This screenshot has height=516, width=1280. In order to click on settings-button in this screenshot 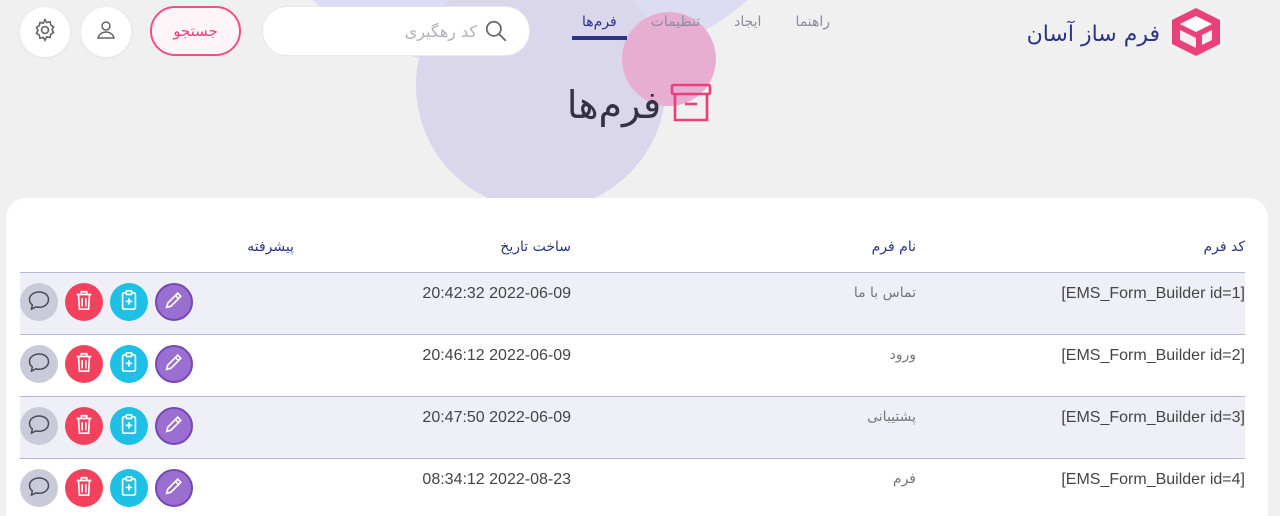, I will do `click(45, 32)`.